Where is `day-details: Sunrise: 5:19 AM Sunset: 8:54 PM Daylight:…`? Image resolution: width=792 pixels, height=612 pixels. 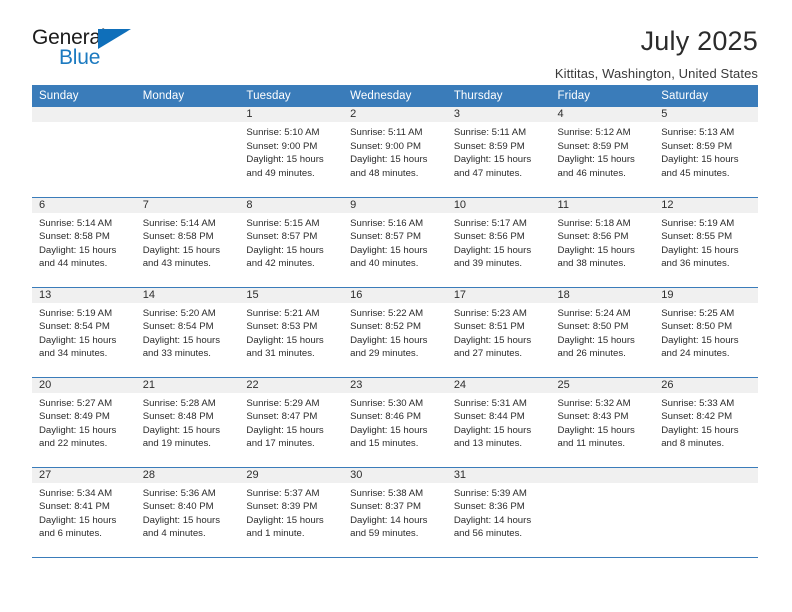 day-details: Sunrise: 5:19 AM Sunset: 8:54 PM Daylight:… is located at coordinates (84, 332).